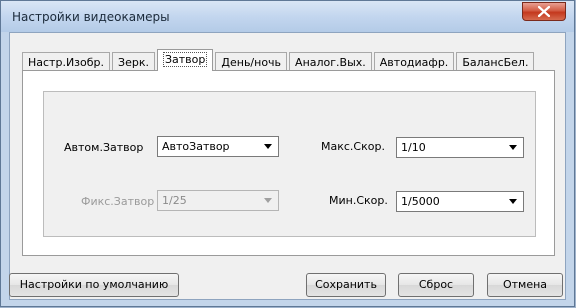 This screenshot has width=576, height=308. What do you see at coordinates (358, 200) in the screenshot?
I see `min-speed-label: Мин.Скор.` at bounding box center [358, 200].